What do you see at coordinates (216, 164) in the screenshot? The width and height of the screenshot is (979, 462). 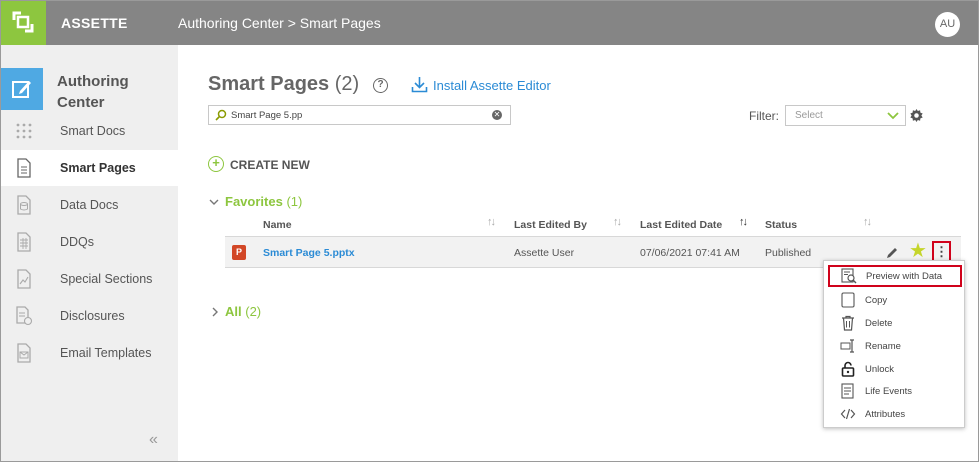 I see `plus-icon: +` at bounding box center [216, 164].